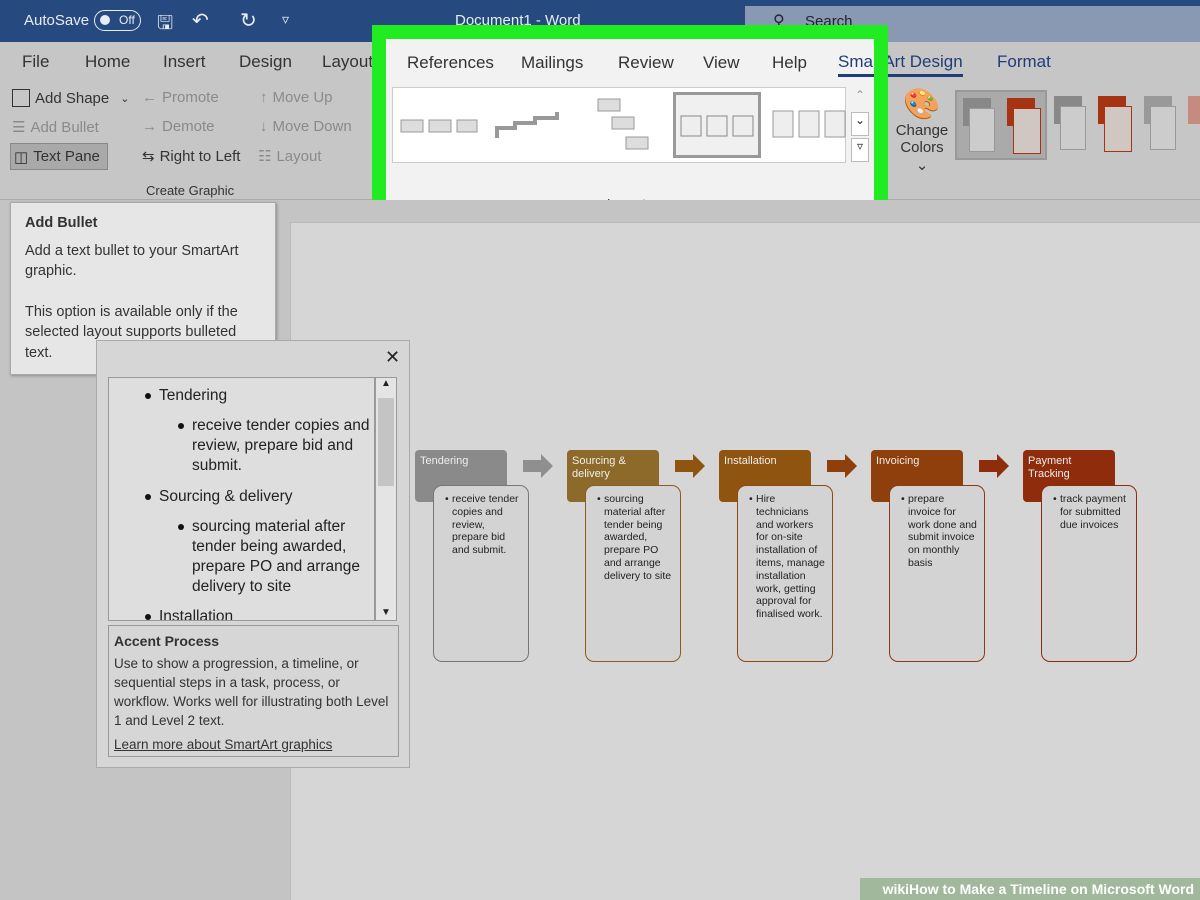 The image size is (1200, 900). I want to click on list-item: Sourcing & delivery, so click(219, 497).